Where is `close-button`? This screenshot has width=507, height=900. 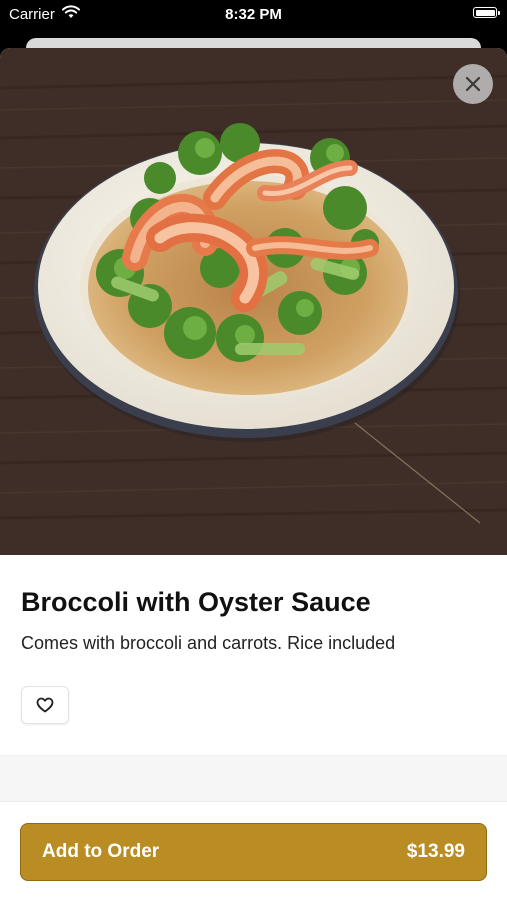 close-button is located at coordinates (473, 84).